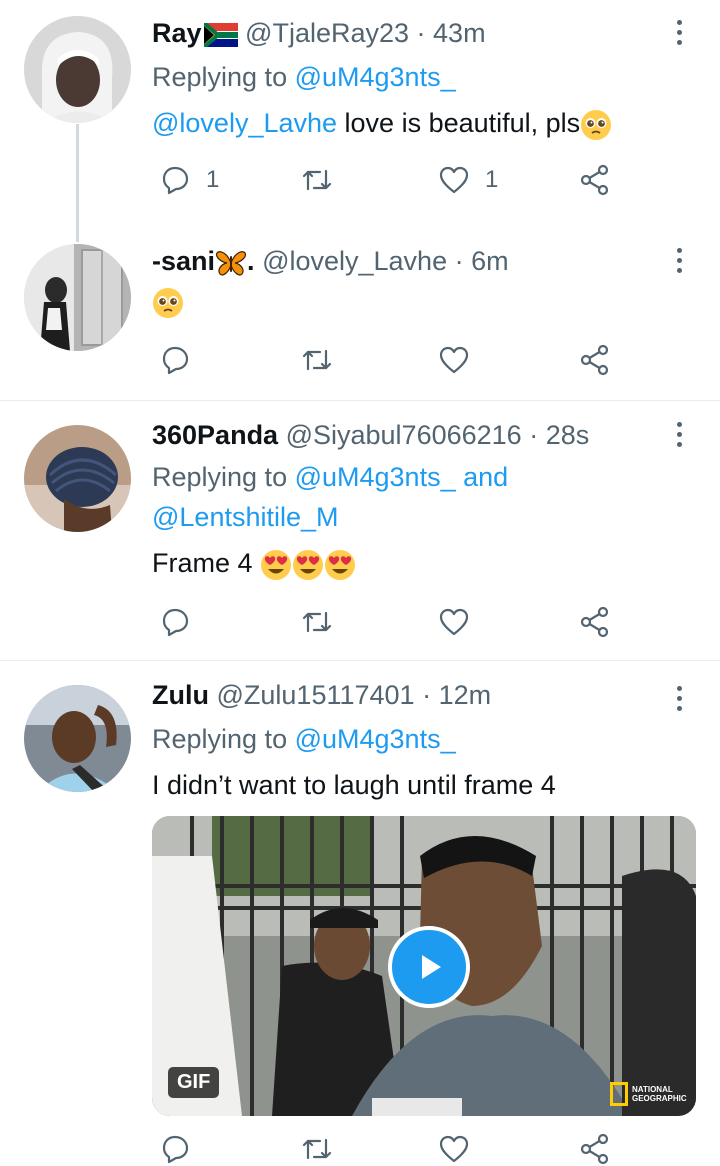 The height and width of the screenshot is (1166, 720). What do you see at coordinates (77, 183) in the screenshot?
I see `thread-line` at bounding box center [77, 183].